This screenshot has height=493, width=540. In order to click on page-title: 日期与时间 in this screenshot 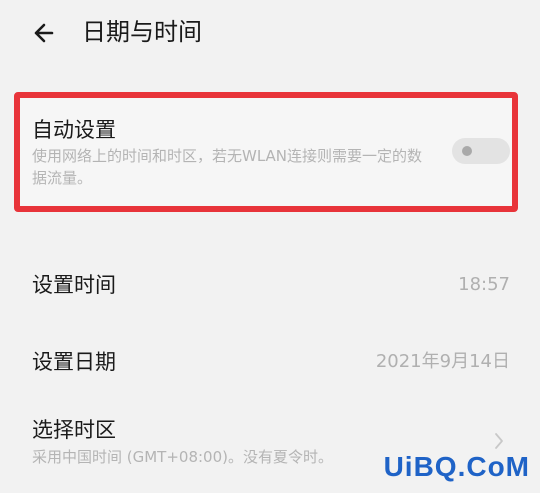, I will do `click(142, 32)`.